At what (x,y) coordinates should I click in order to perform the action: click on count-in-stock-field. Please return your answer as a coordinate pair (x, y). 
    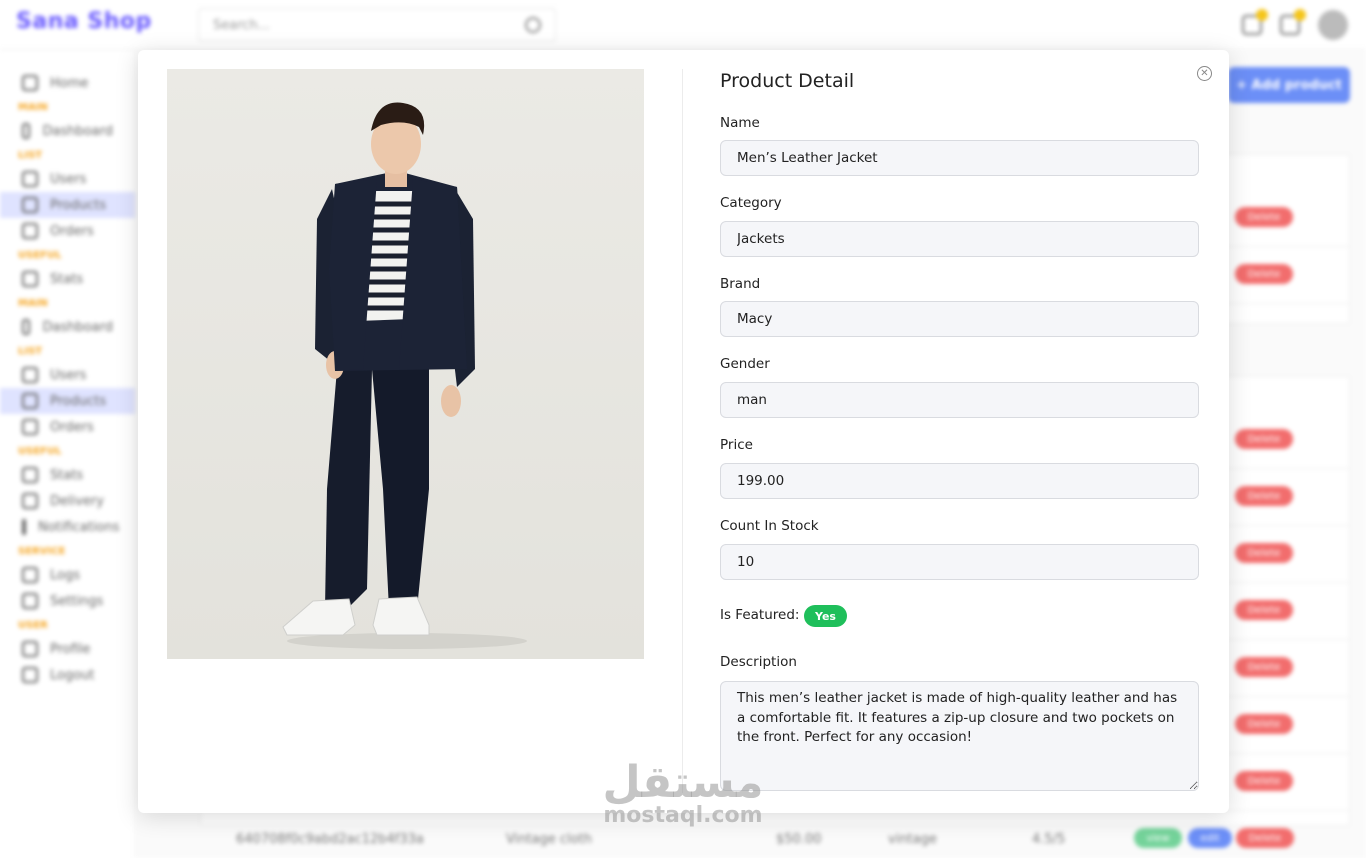
    Looking at the image, I should click on (959, 562).